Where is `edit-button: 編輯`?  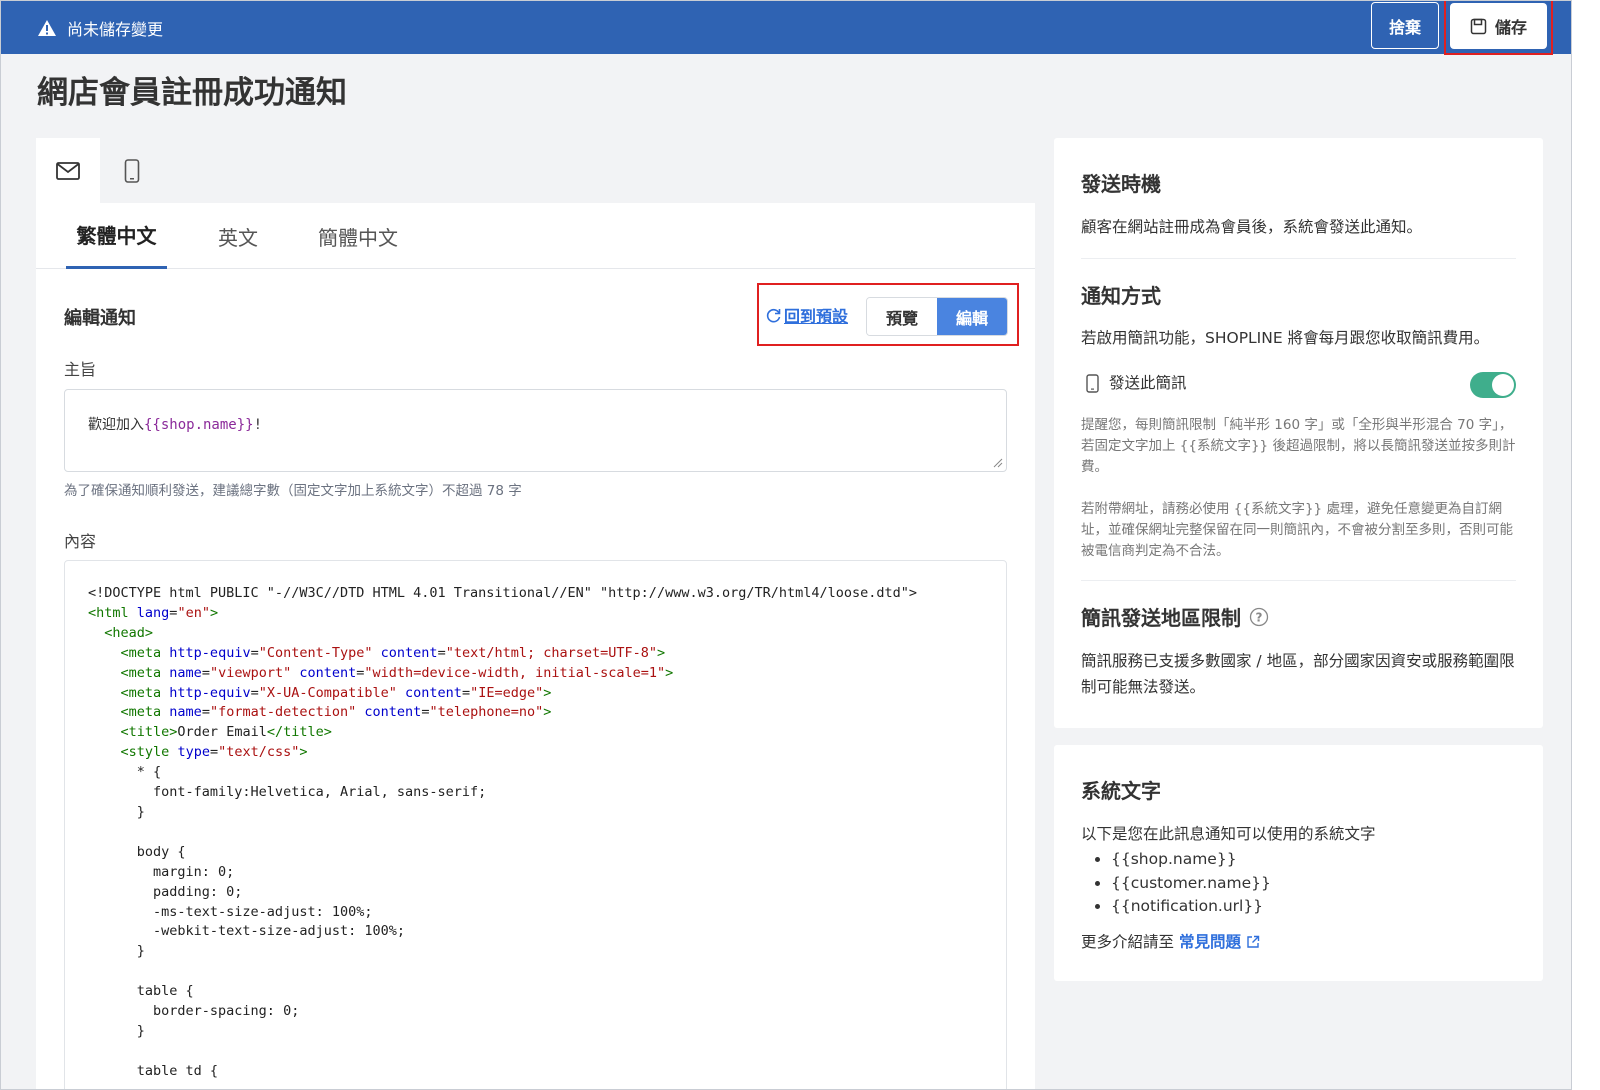
edit-button: 編輯 is located at coordinates (972, 316).